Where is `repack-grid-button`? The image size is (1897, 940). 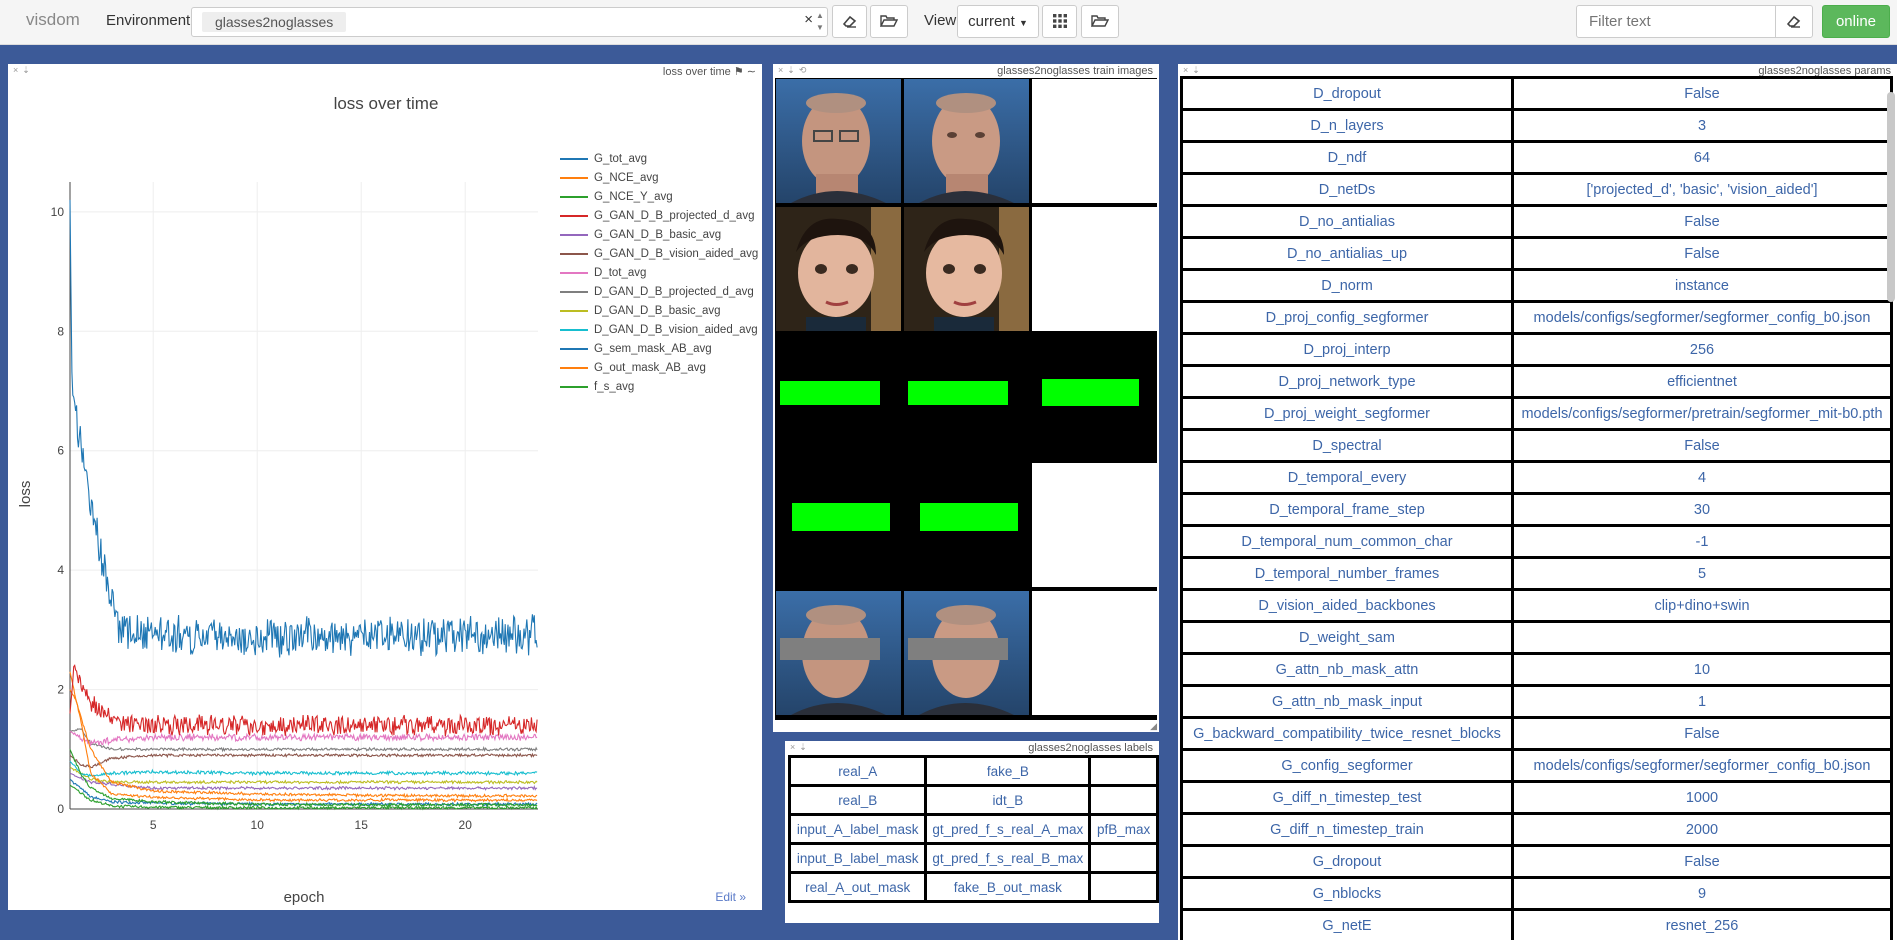 repack-grid-button is located at coordinates (1059, 21).